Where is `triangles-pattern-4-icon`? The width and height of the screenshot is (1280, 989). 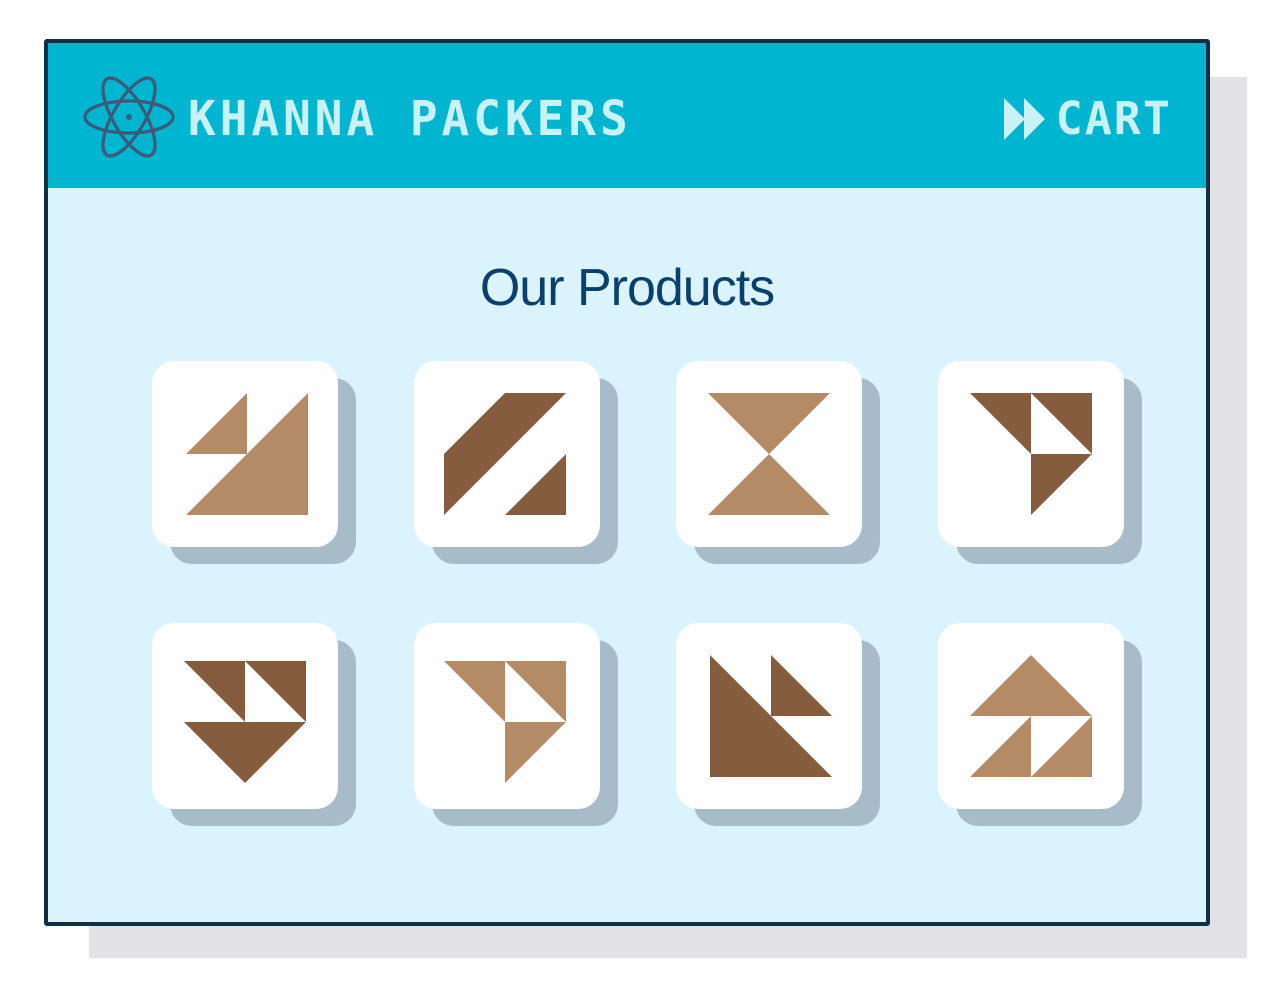 triangles-pattern-4-icon is located at coordinates (1031, 454).